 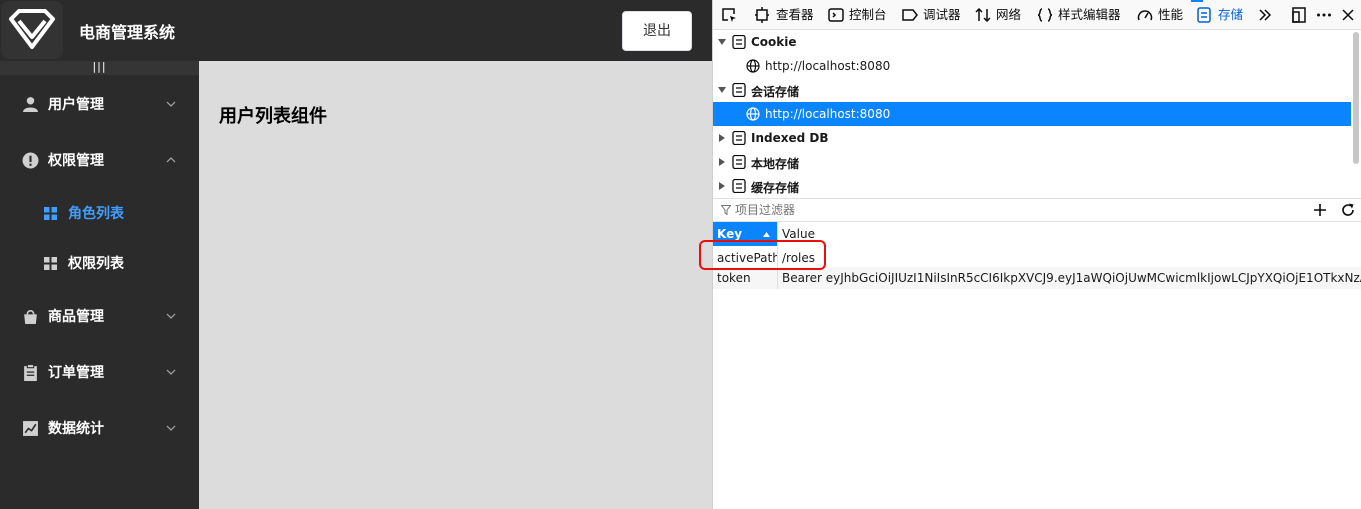 What do you see at coordinates (1265, 15) in the screenshot?
I see `more-tools-icon` at bounding box center [1265, 15].